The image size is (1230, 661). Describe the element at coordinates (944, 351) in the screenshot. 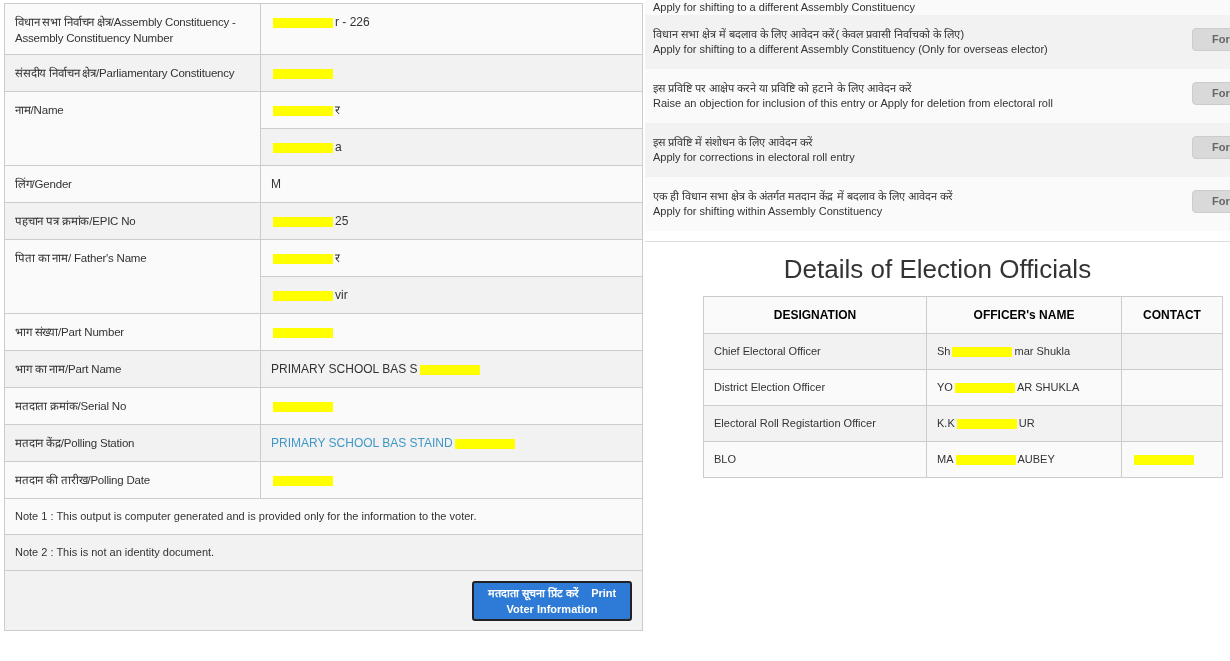

I see `value-text: Sh` at that location.